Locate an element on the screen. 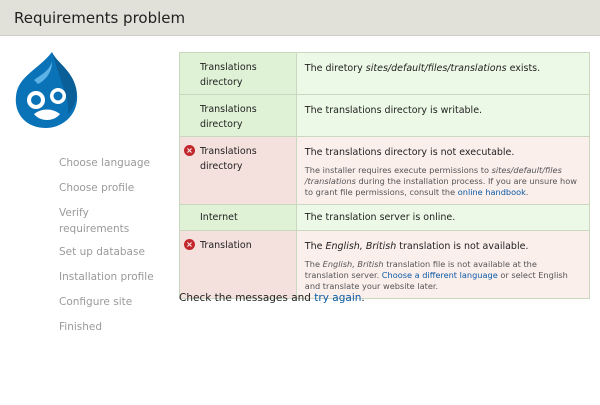 The image size is (600, 405). requirement-name: Internet is located at coordinates (219, 217).